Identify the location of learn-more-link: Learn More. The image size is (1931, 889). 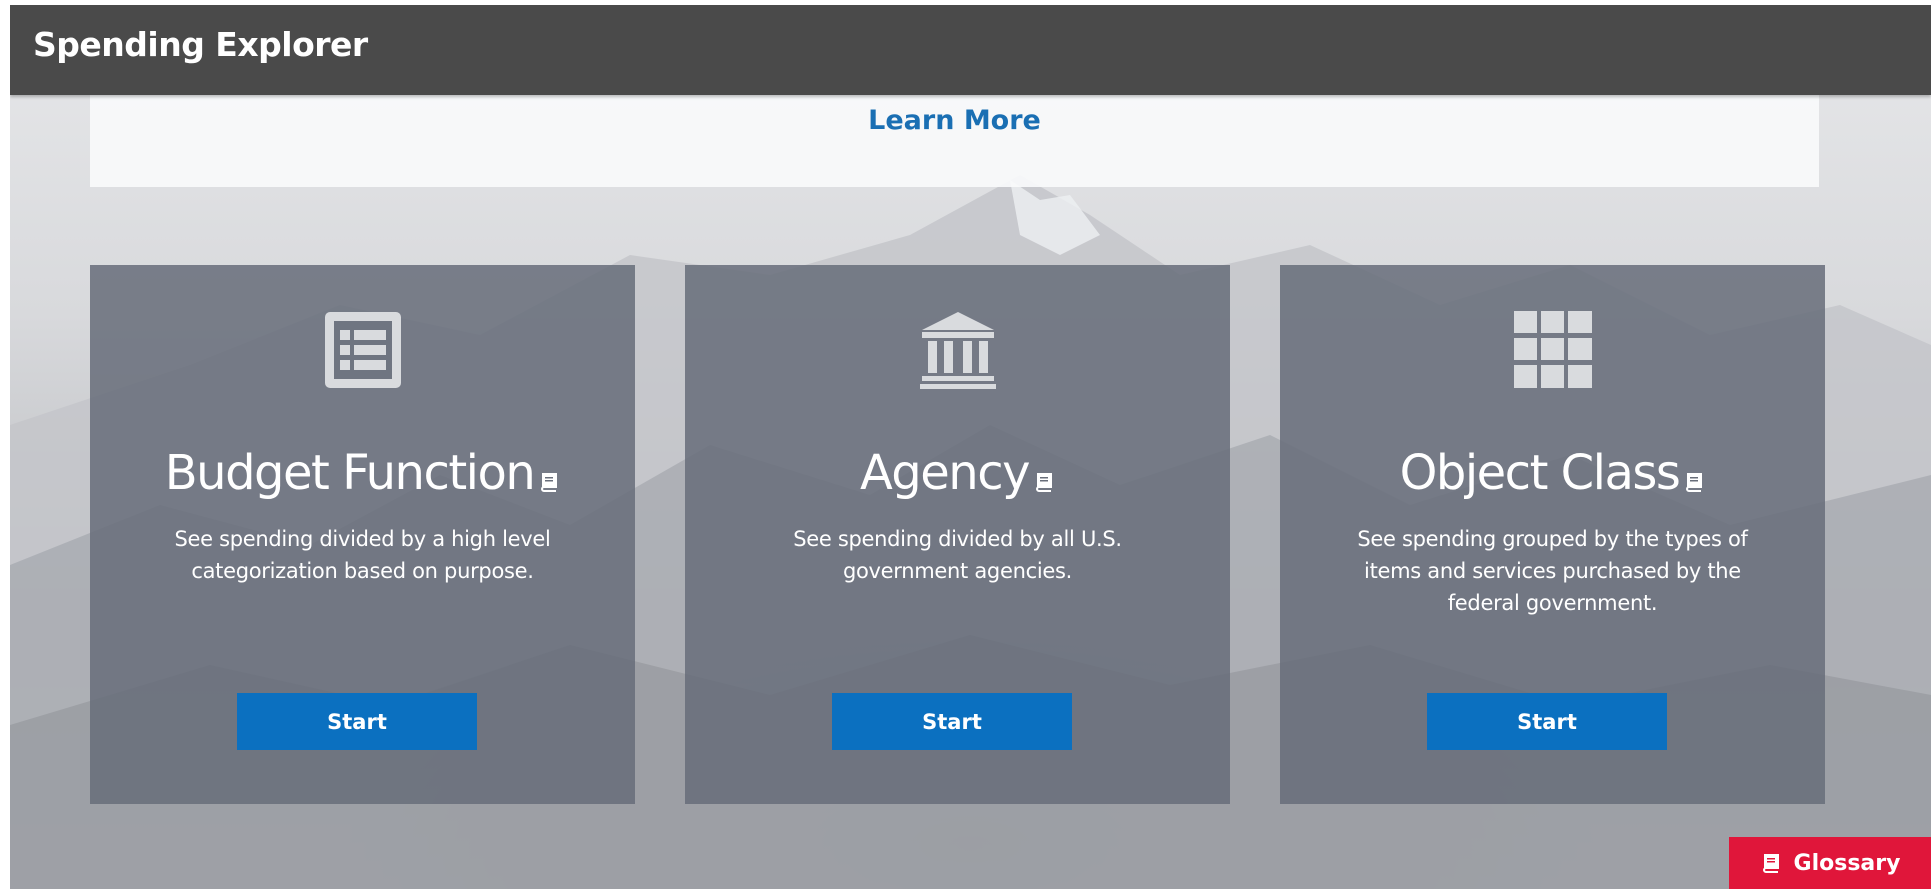
(954, 120).